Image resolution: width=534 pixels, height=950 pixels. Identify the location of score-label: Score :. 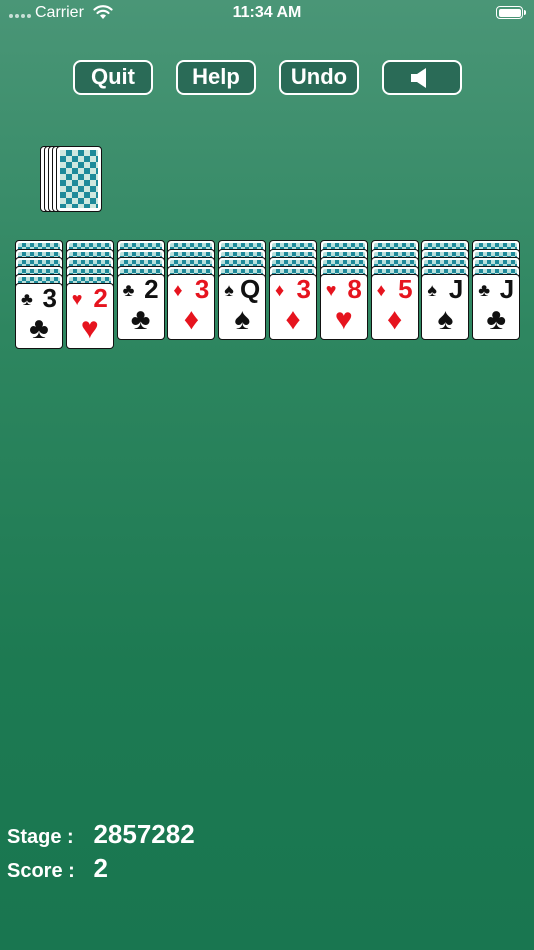
(41, 871).